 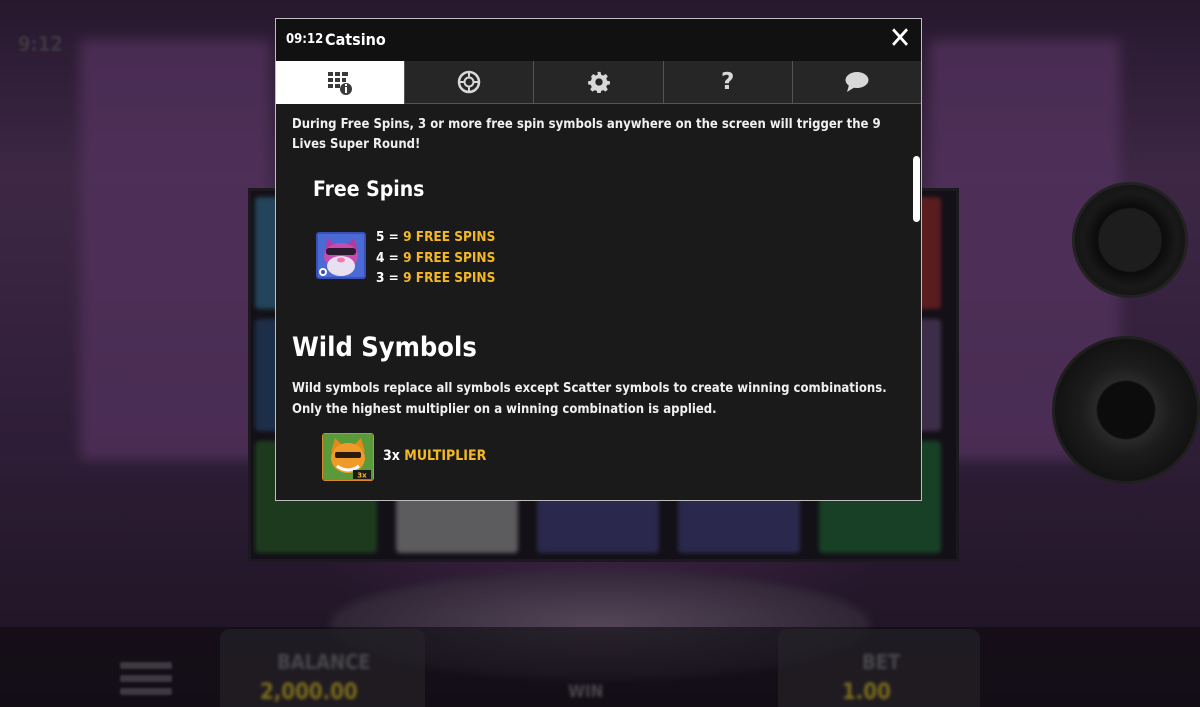 I want to click on payout-count: 5 =, so click(x=390, y=237).